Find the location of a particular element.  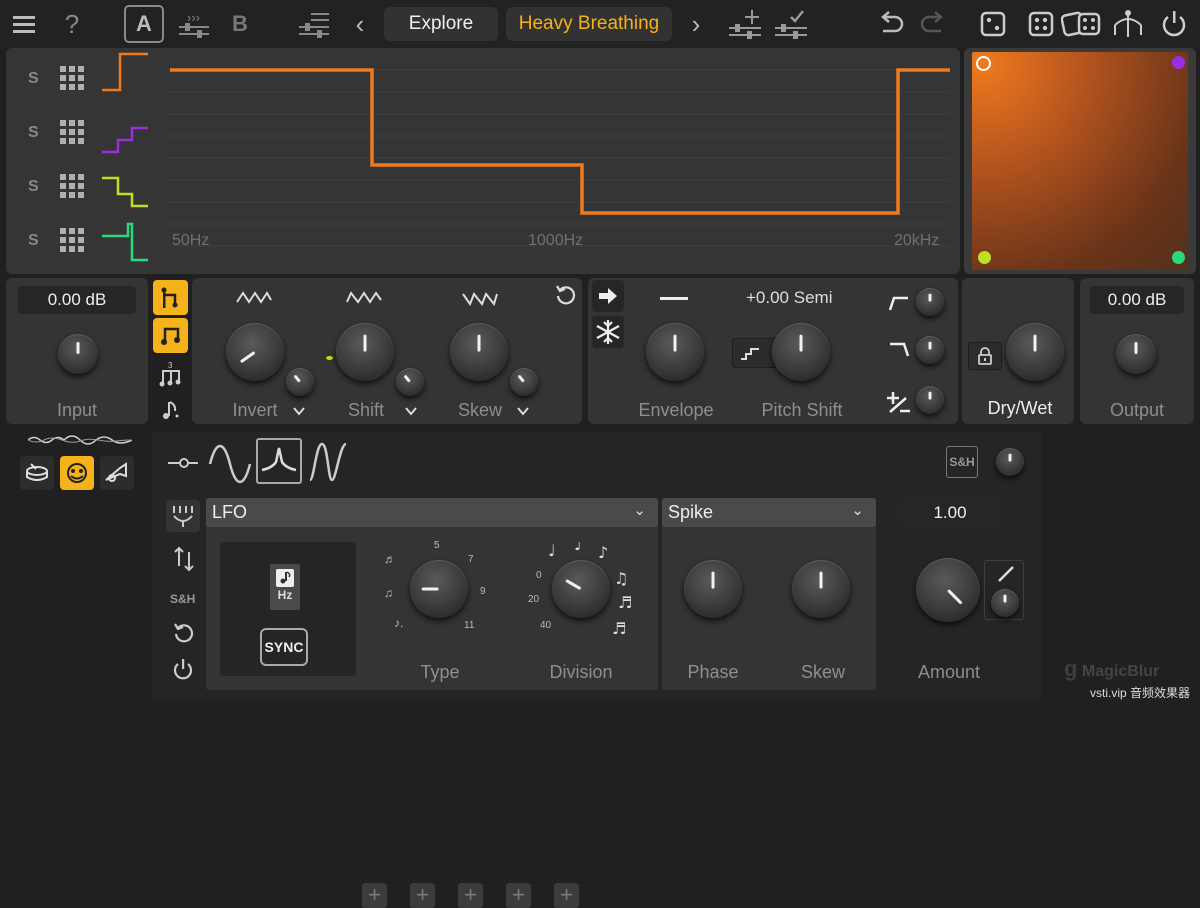

band-2-grid-icon is located at coordinates (72, 132).